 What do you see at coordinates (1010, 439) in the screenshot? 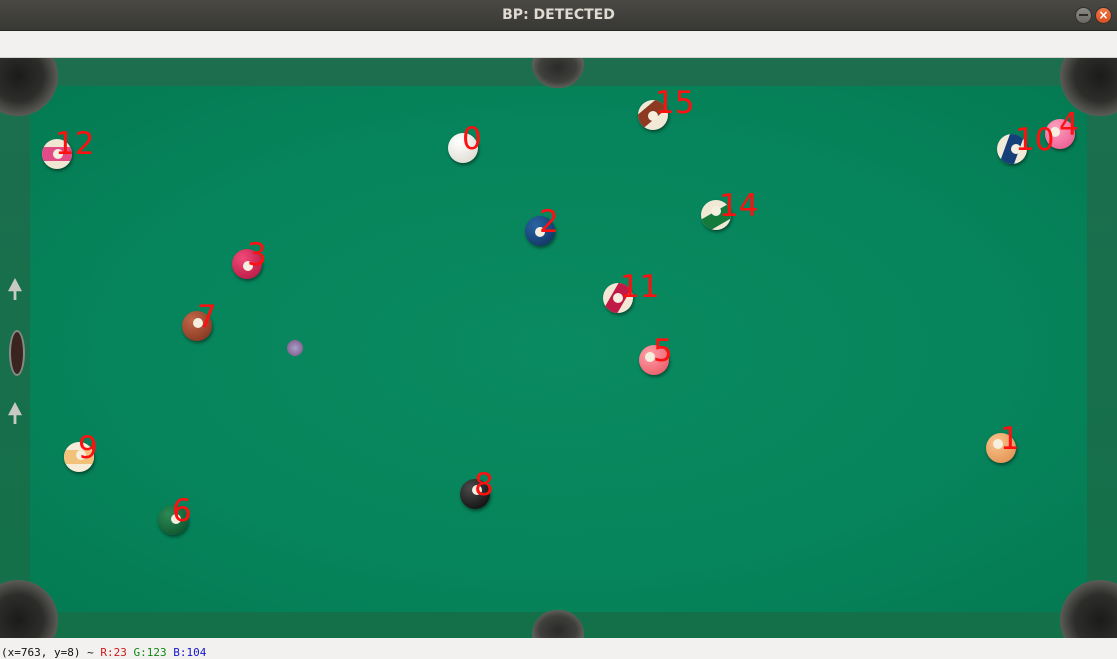
I see `ball-label: 1` at bounding box center [1010, 439].